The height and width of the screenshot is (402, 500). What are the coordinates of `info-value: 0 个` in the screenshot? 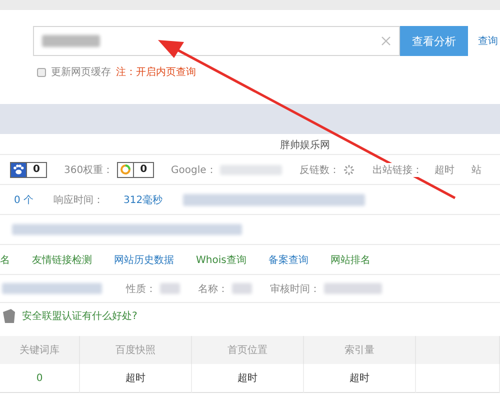 It's located at (24, 199).